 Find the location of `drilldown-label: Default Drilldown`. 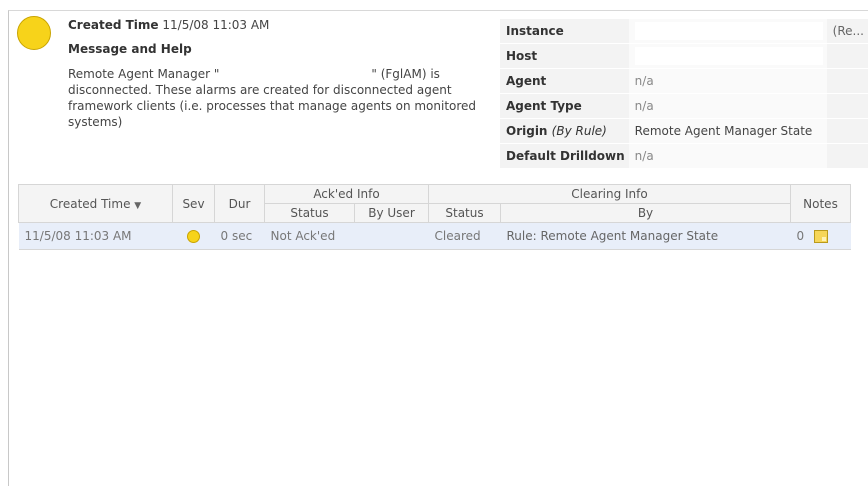

drilldown-label: Default Drilldown is located at coordinates (564, 156).